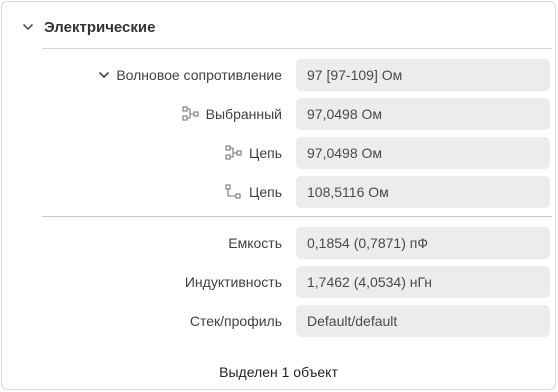 The width and height of the screenshot is (558, 392). Describe the element at coordinates (233, 282) in the screenshot. I see `property-label: Индуктивность` at that location.